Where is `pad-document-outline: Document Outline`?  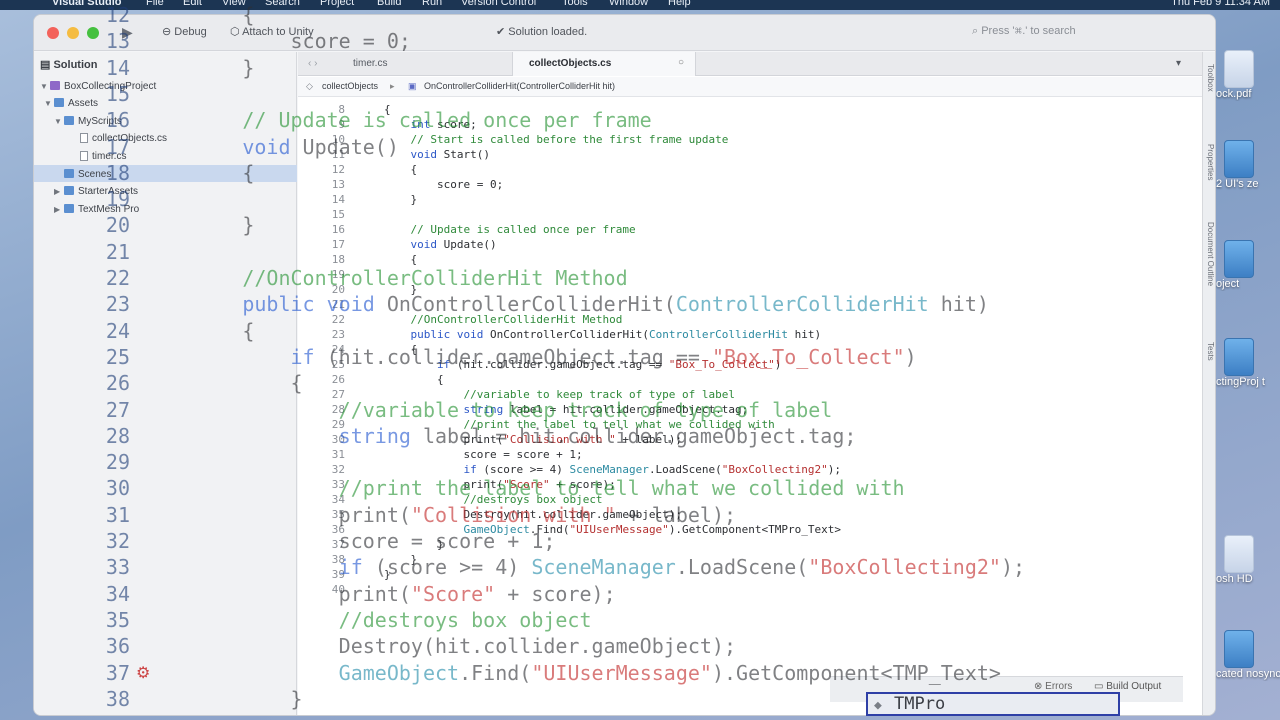
pad-document-outline: Document Outline is located at coordinates (1210, 254).